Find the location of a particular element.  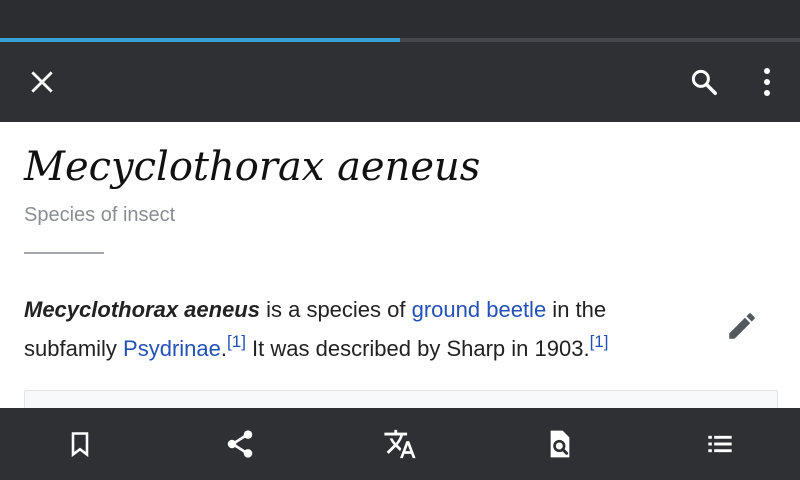

search-icon is located at coordinates (704, 82).